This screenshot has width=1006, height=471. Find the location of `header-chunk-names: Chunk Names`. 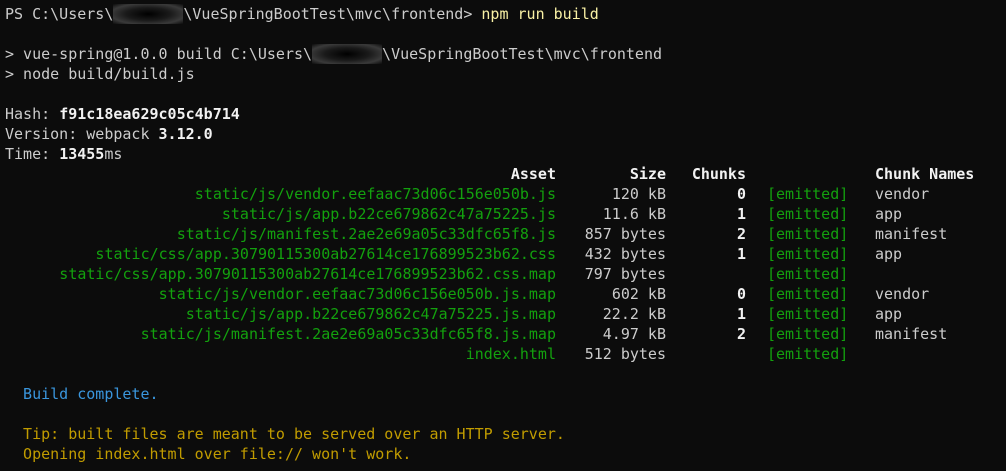

header-chunk-names: Chunk Names is located at coordinates (925, 174).